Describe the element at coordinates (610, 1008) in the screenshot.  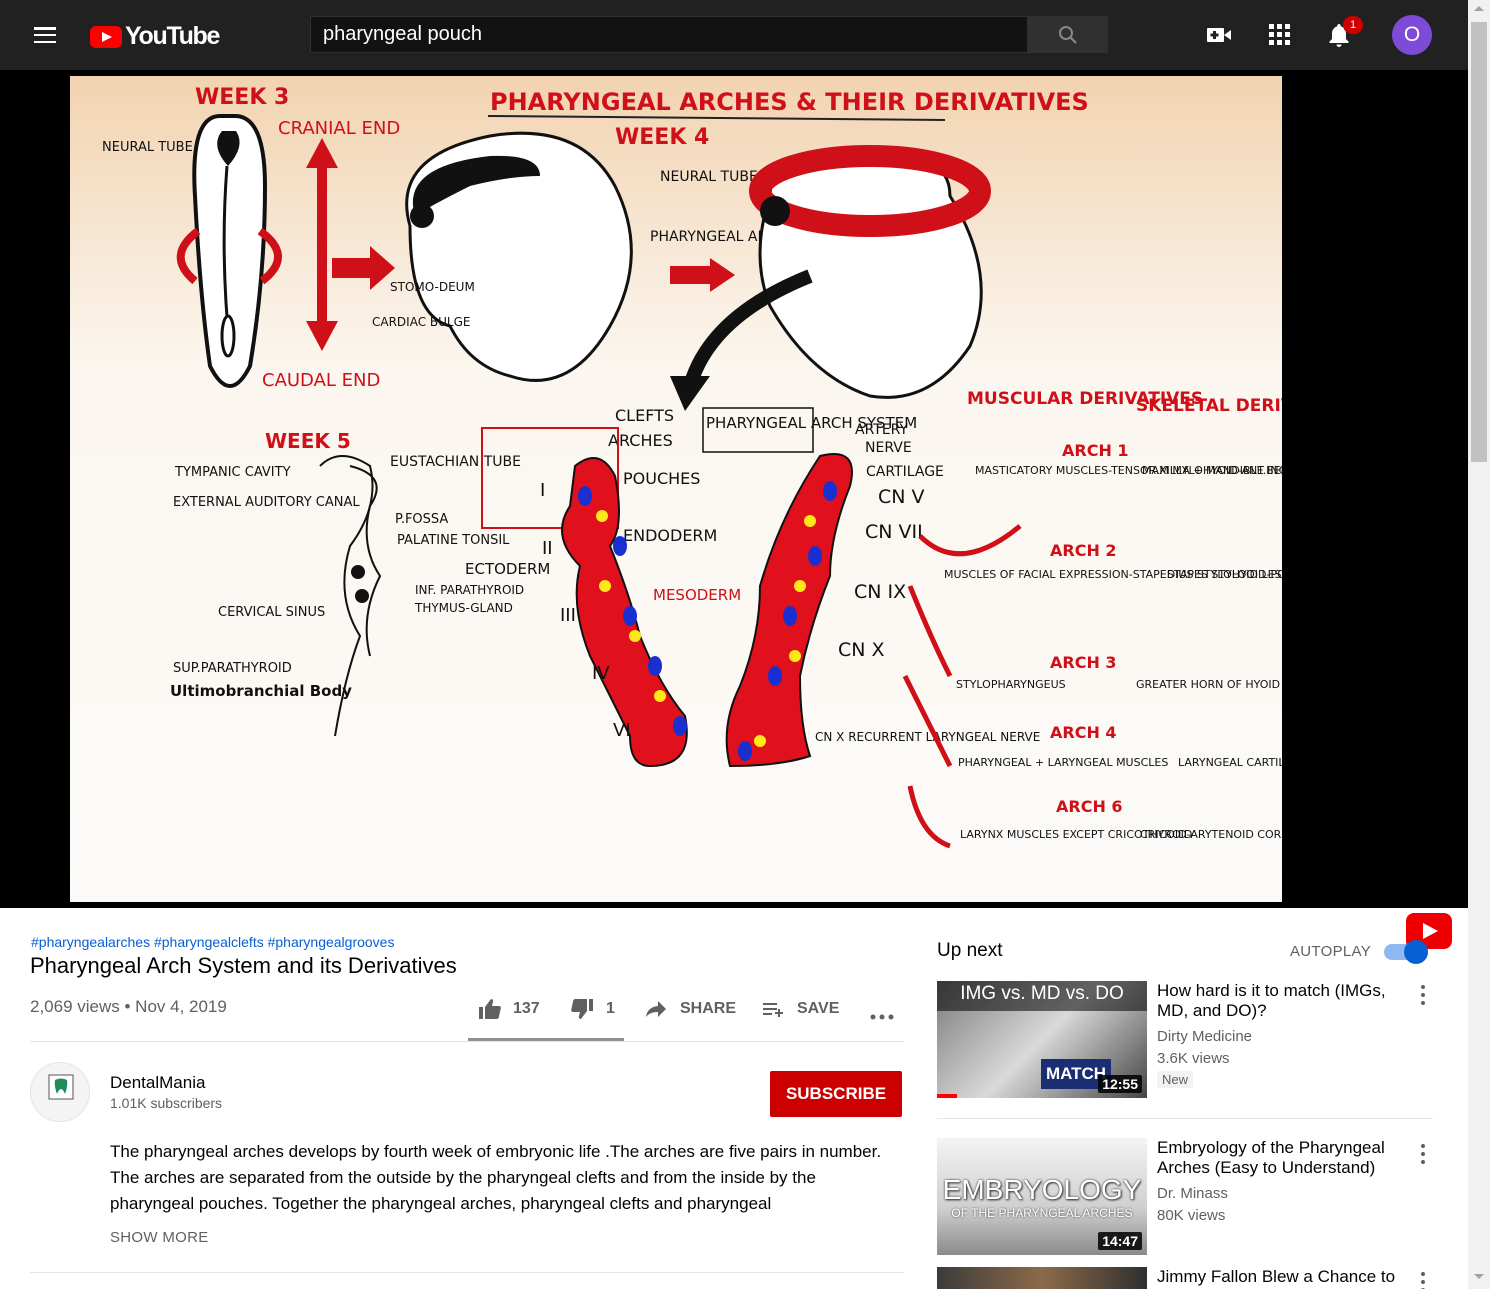
I see `dislike-count: 1` at that location.